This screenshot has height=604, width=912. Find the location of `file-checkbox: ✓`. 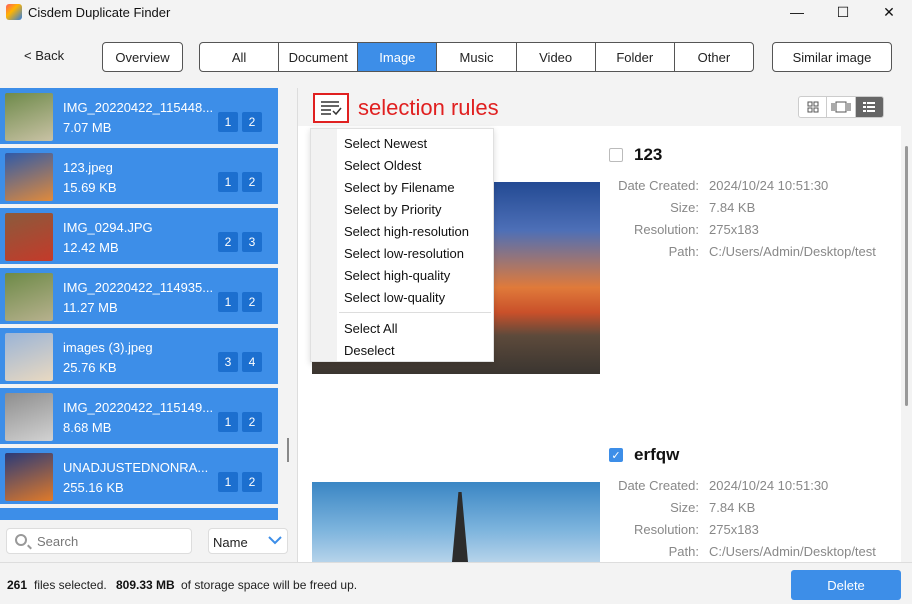

file-checkbox: ✓ is located at coordinates (616, 455).